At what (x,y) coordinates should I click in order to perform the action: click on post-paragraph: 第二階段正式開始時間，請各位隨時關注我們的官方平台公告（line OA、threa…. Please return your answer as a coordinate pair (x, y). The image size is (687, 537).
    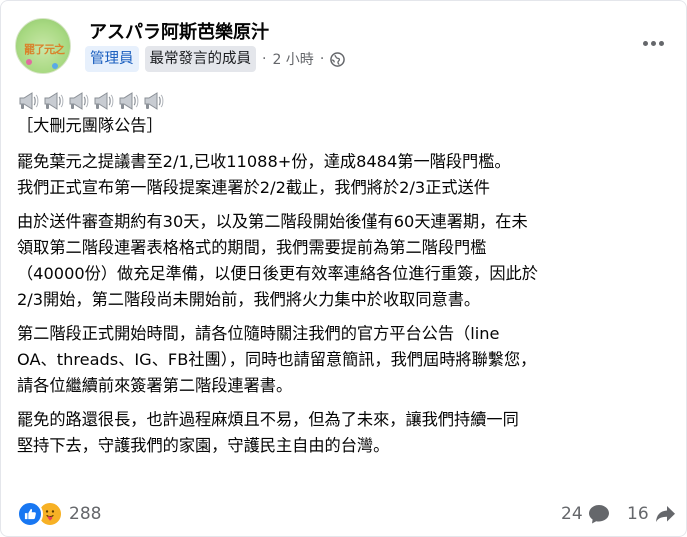
    Looking at the image, I should click on (347, 360).